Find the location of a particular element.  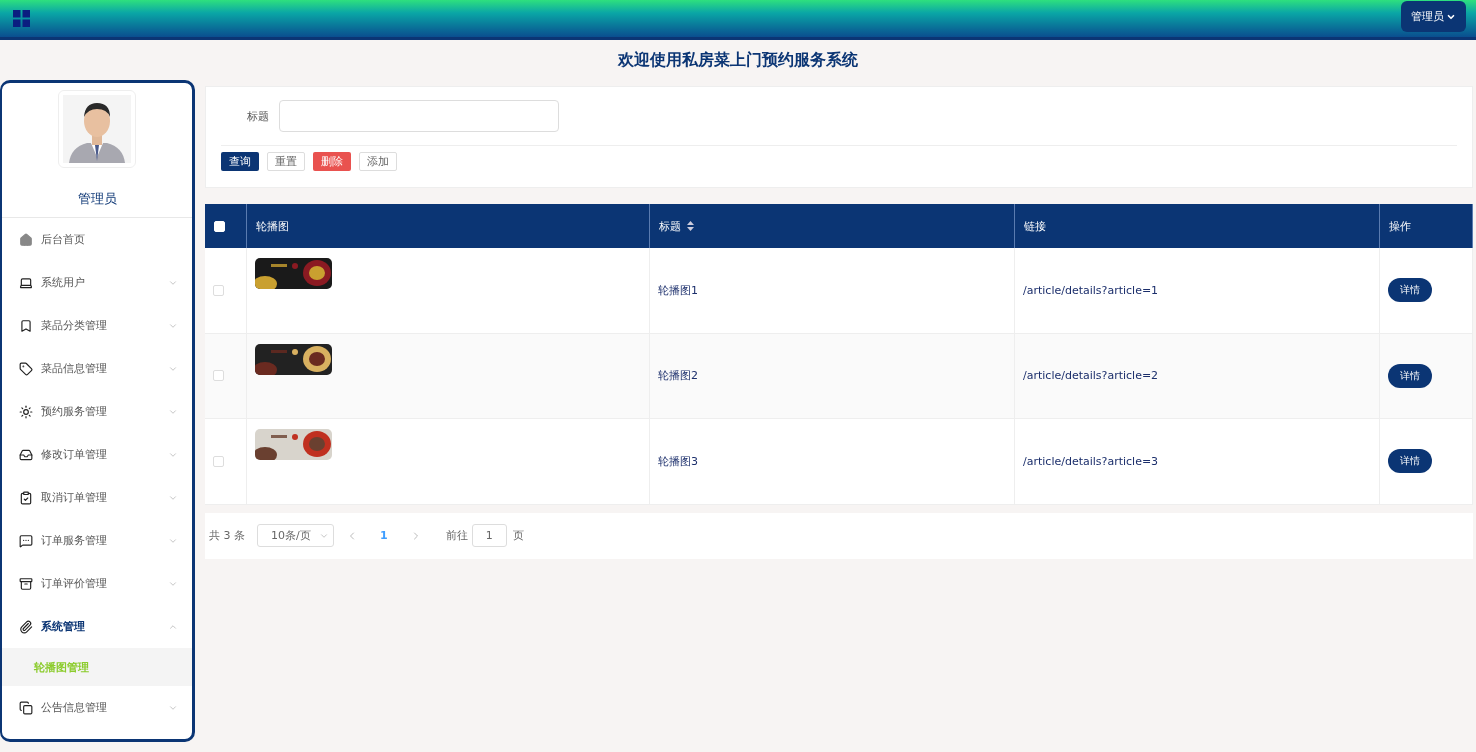

select-all-checkbox is located at coordinates (219, 226).